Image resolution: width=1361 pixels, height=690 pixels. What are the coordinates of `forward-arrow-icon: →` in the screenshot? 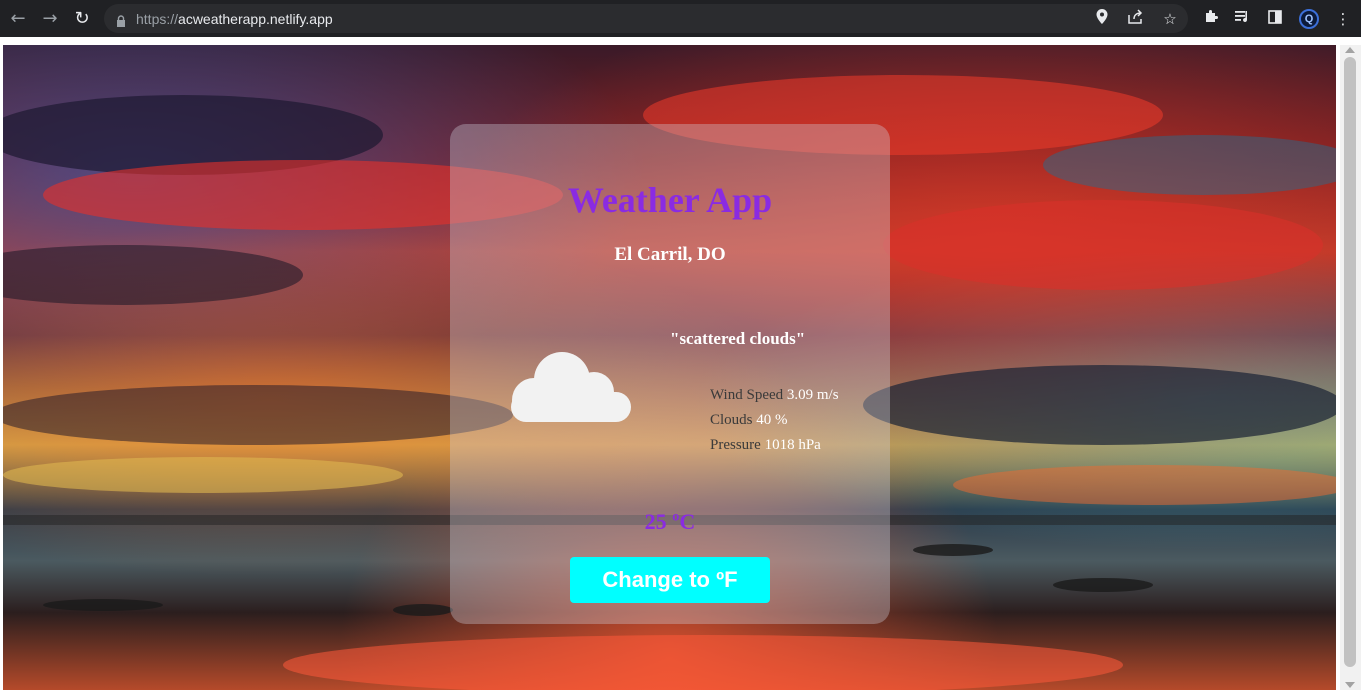 It's located at (50, 18).